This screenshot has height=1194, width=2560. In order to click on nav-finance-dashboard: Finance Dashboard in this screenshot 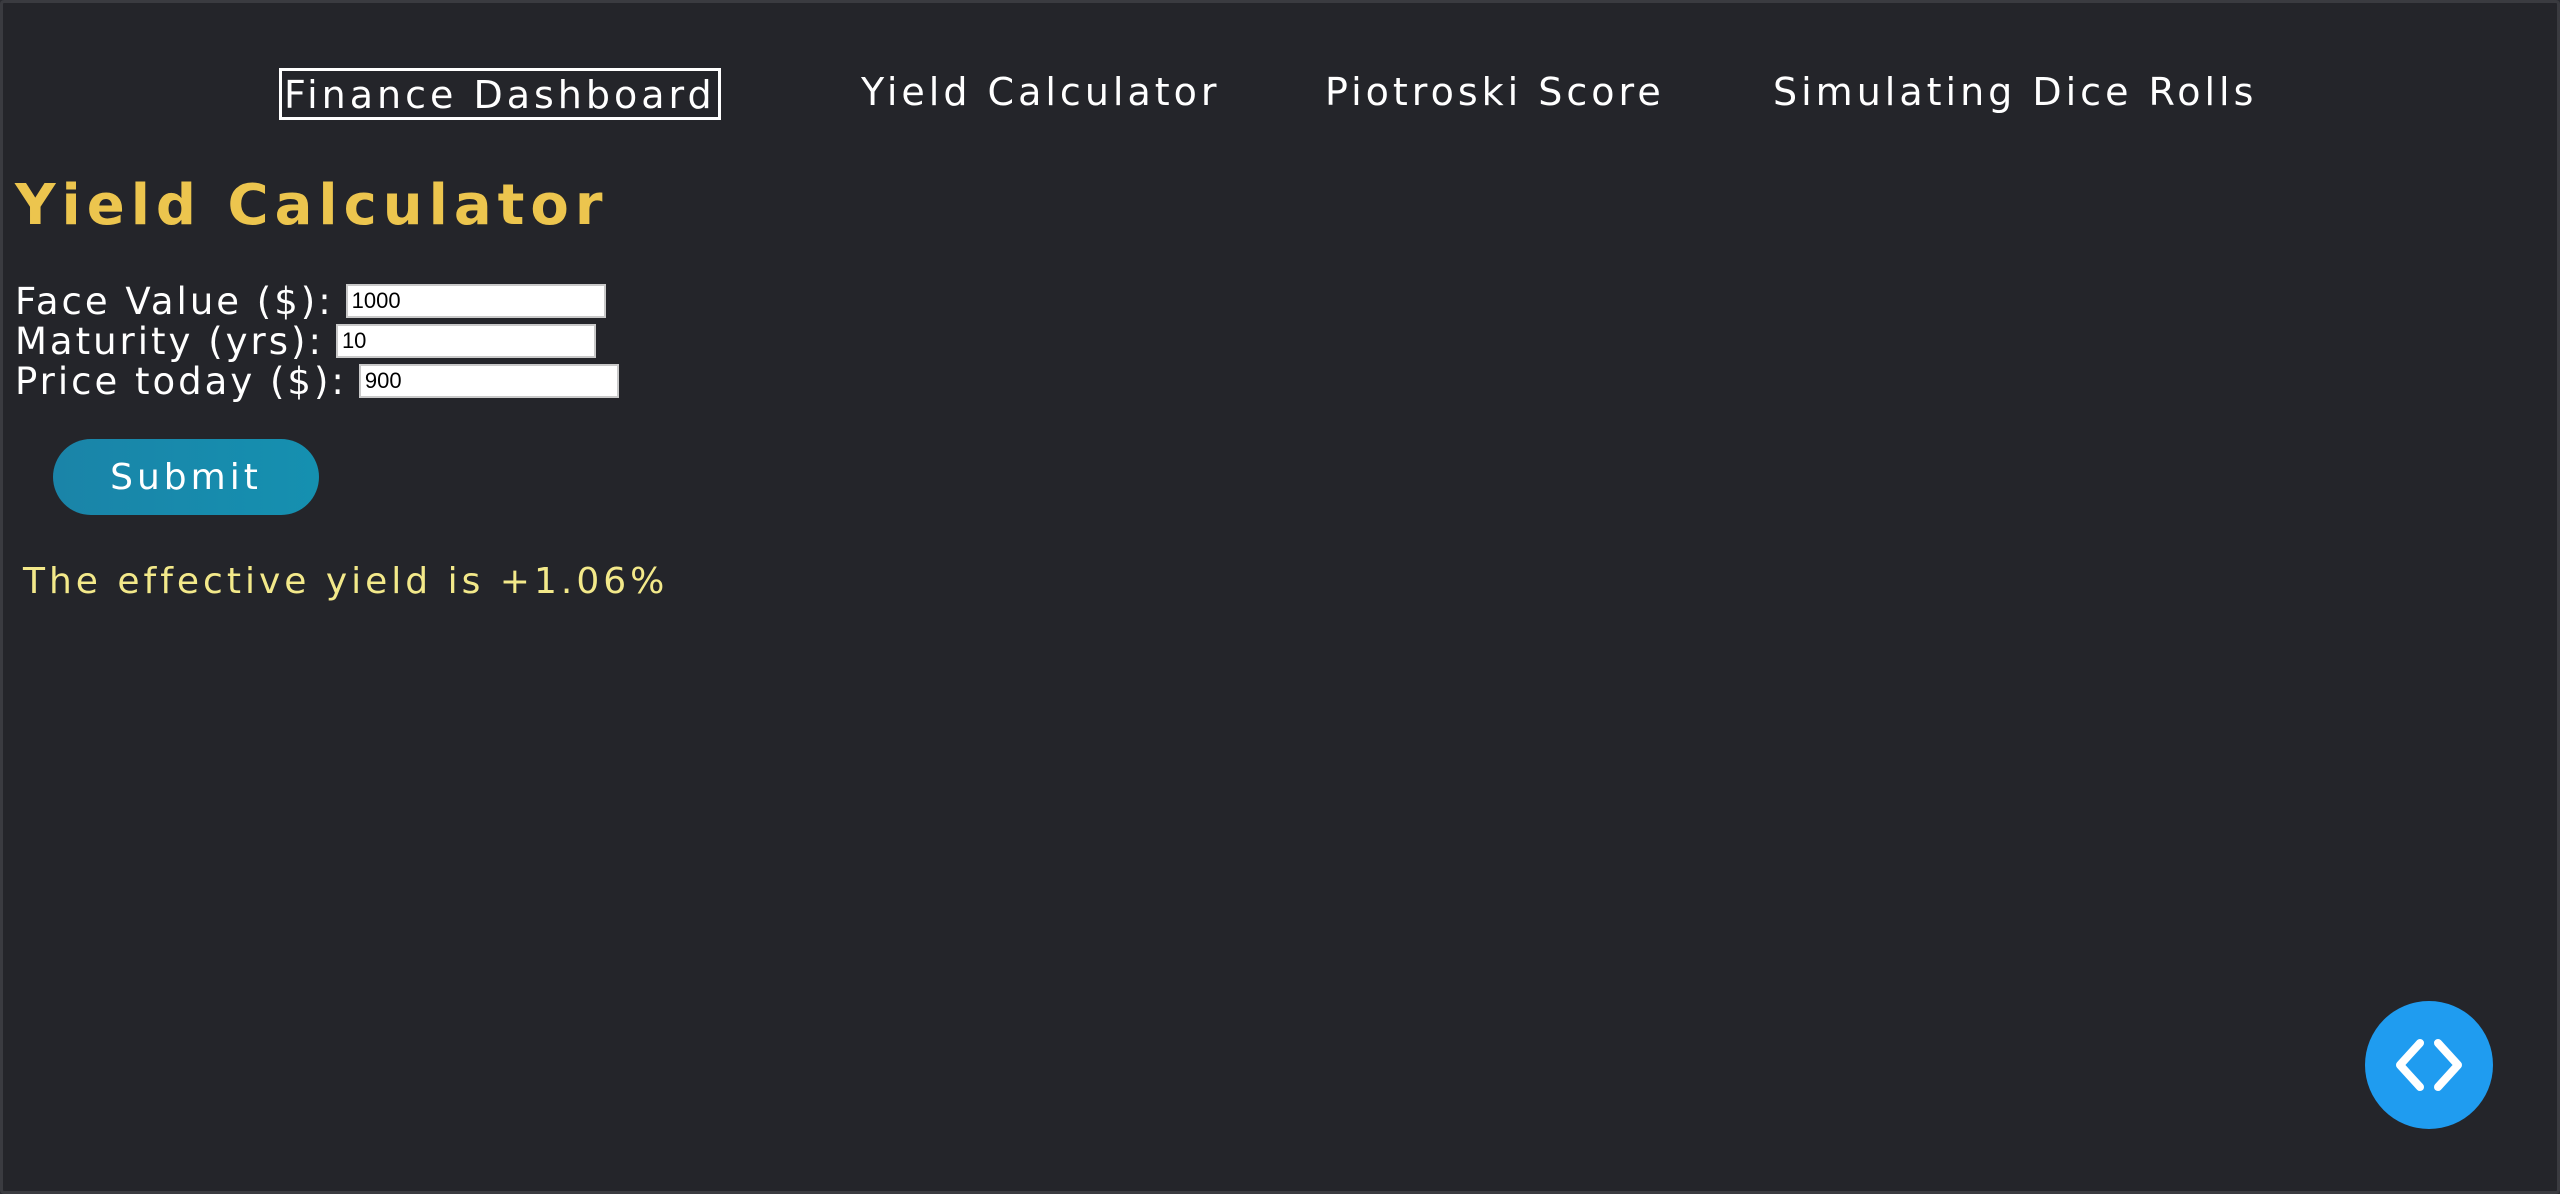, I will do `click(500, 94)`.